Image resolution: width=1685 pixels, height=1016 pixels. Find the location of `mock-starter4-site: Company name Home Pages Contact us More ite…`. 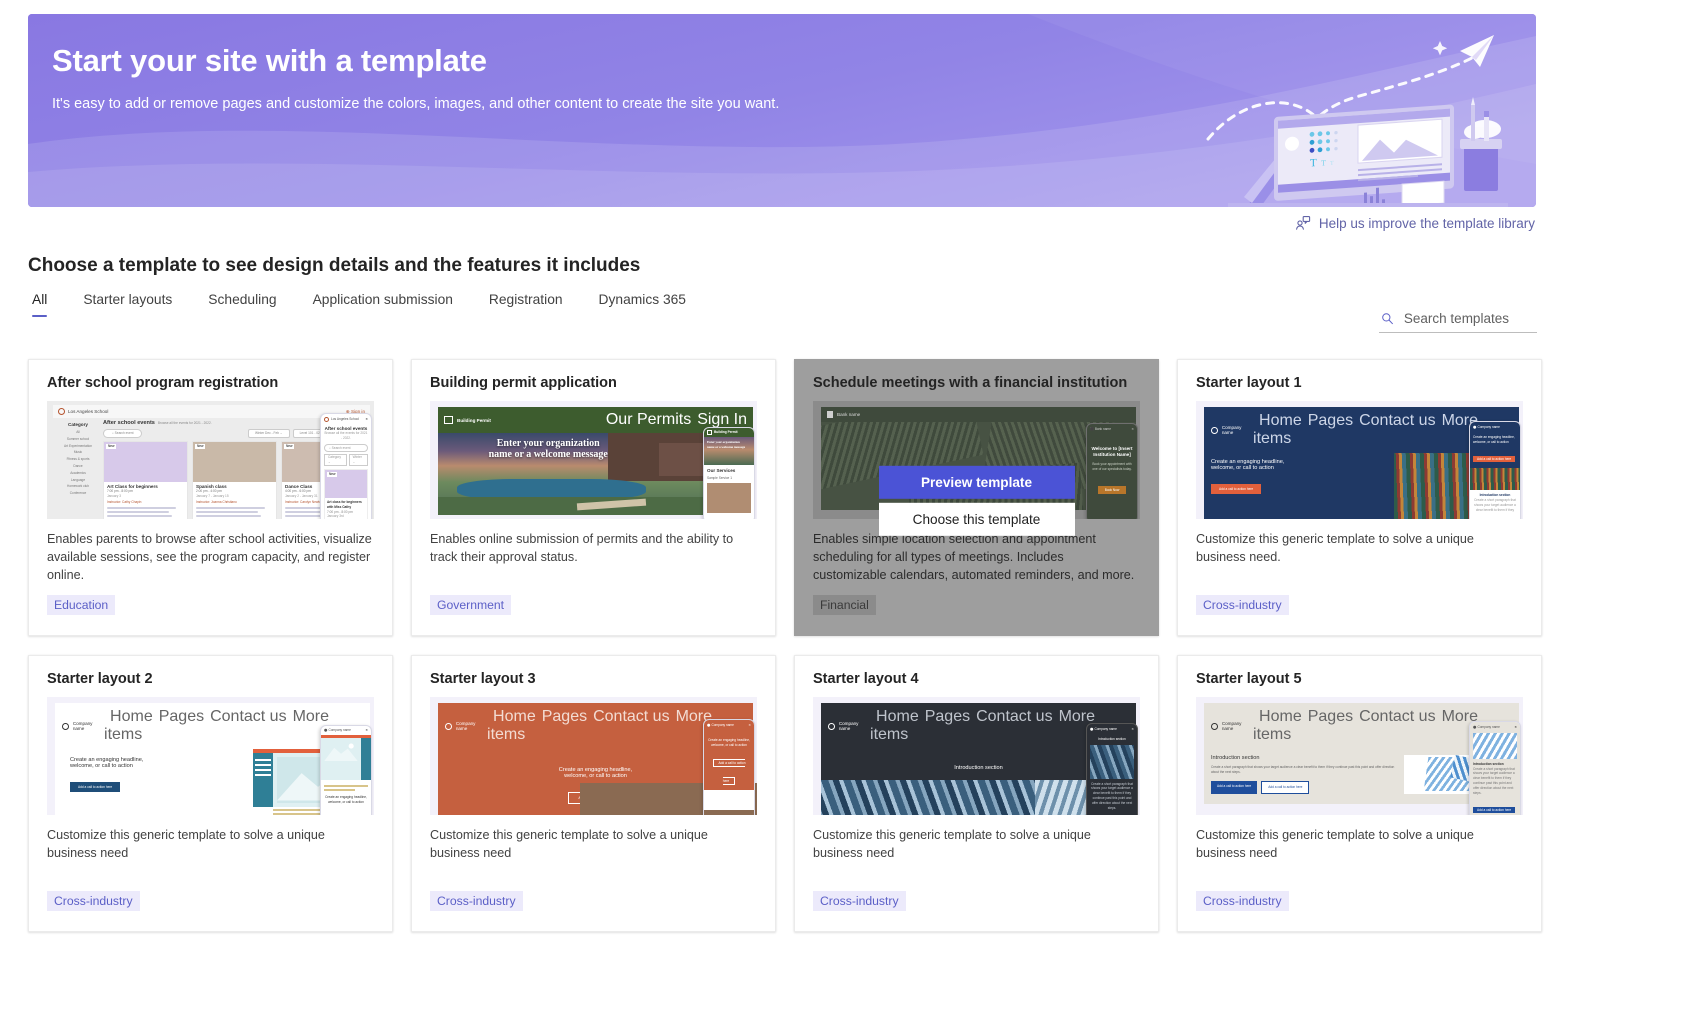

mock-starter4-site: Company name Home Pages Contact us More ite… is located at coordinates (976, 756).